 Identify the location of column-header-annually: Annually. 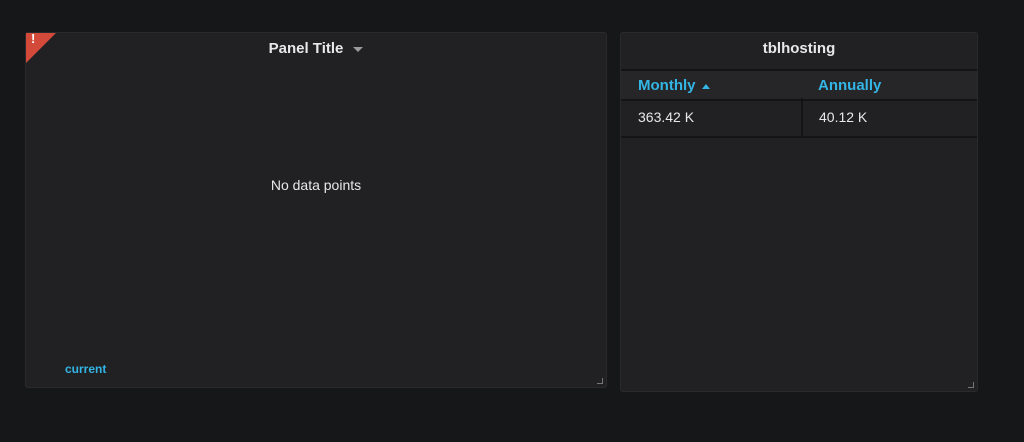
(849, 85).